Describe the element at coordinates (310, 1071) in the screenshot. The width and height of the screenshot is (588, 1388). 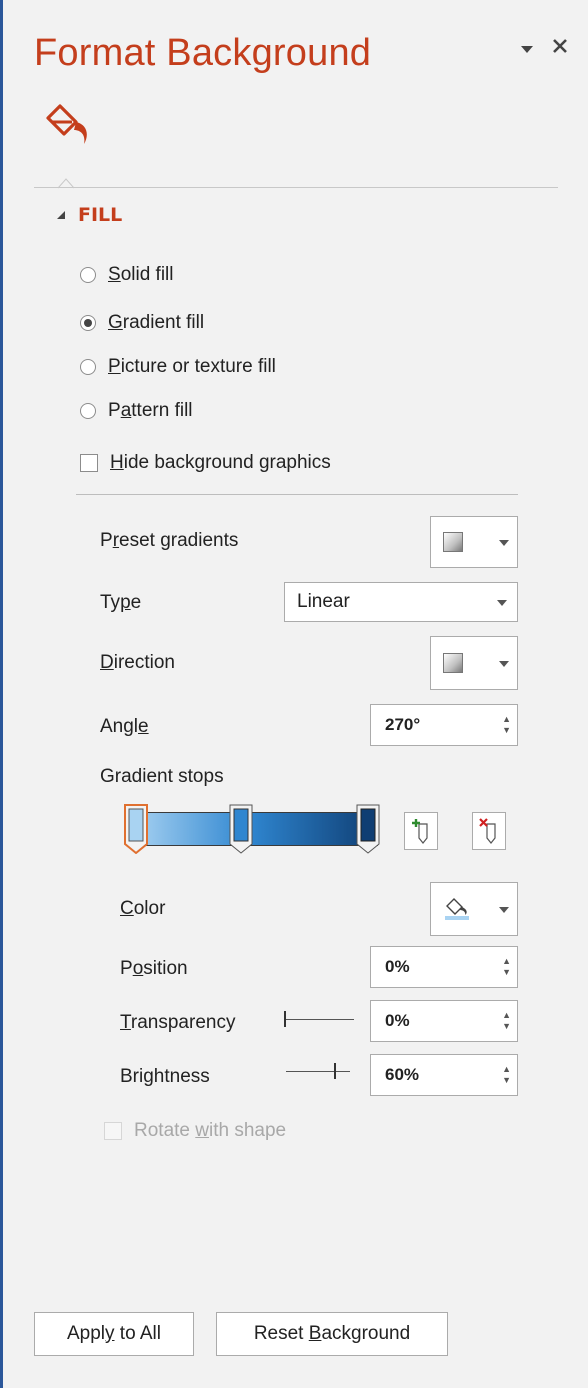
I see `brightness-slider-track-left` at that location.